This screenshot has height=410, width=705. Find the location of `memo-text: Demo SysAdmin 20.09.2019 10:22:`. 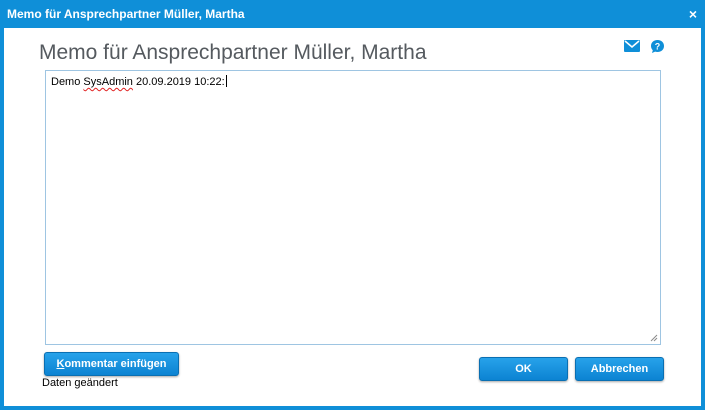

memo-text: Demo SysAdmin 20.09.2019 10:22: is located at coordinates (139, 81).